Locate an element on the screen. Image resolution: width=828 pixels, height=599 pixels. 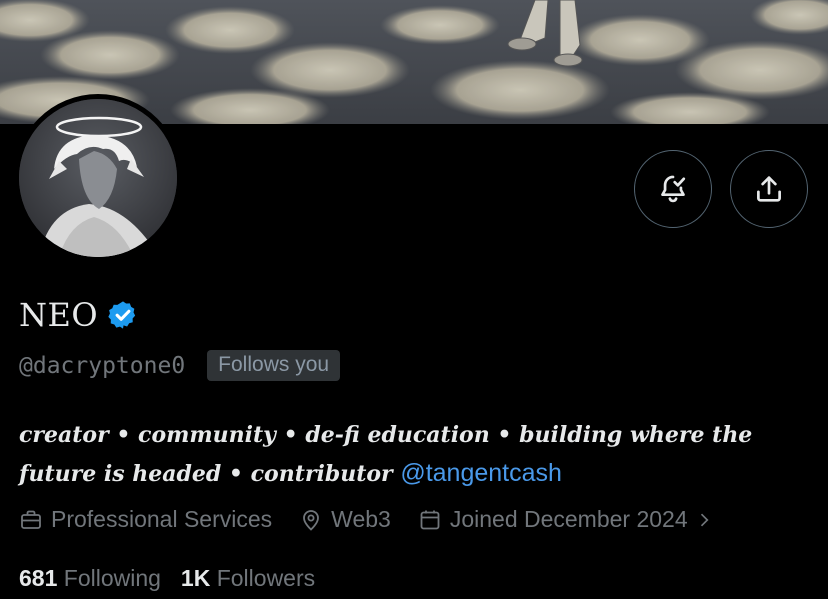
display-name: NEO is located at coordinates (59, 315).